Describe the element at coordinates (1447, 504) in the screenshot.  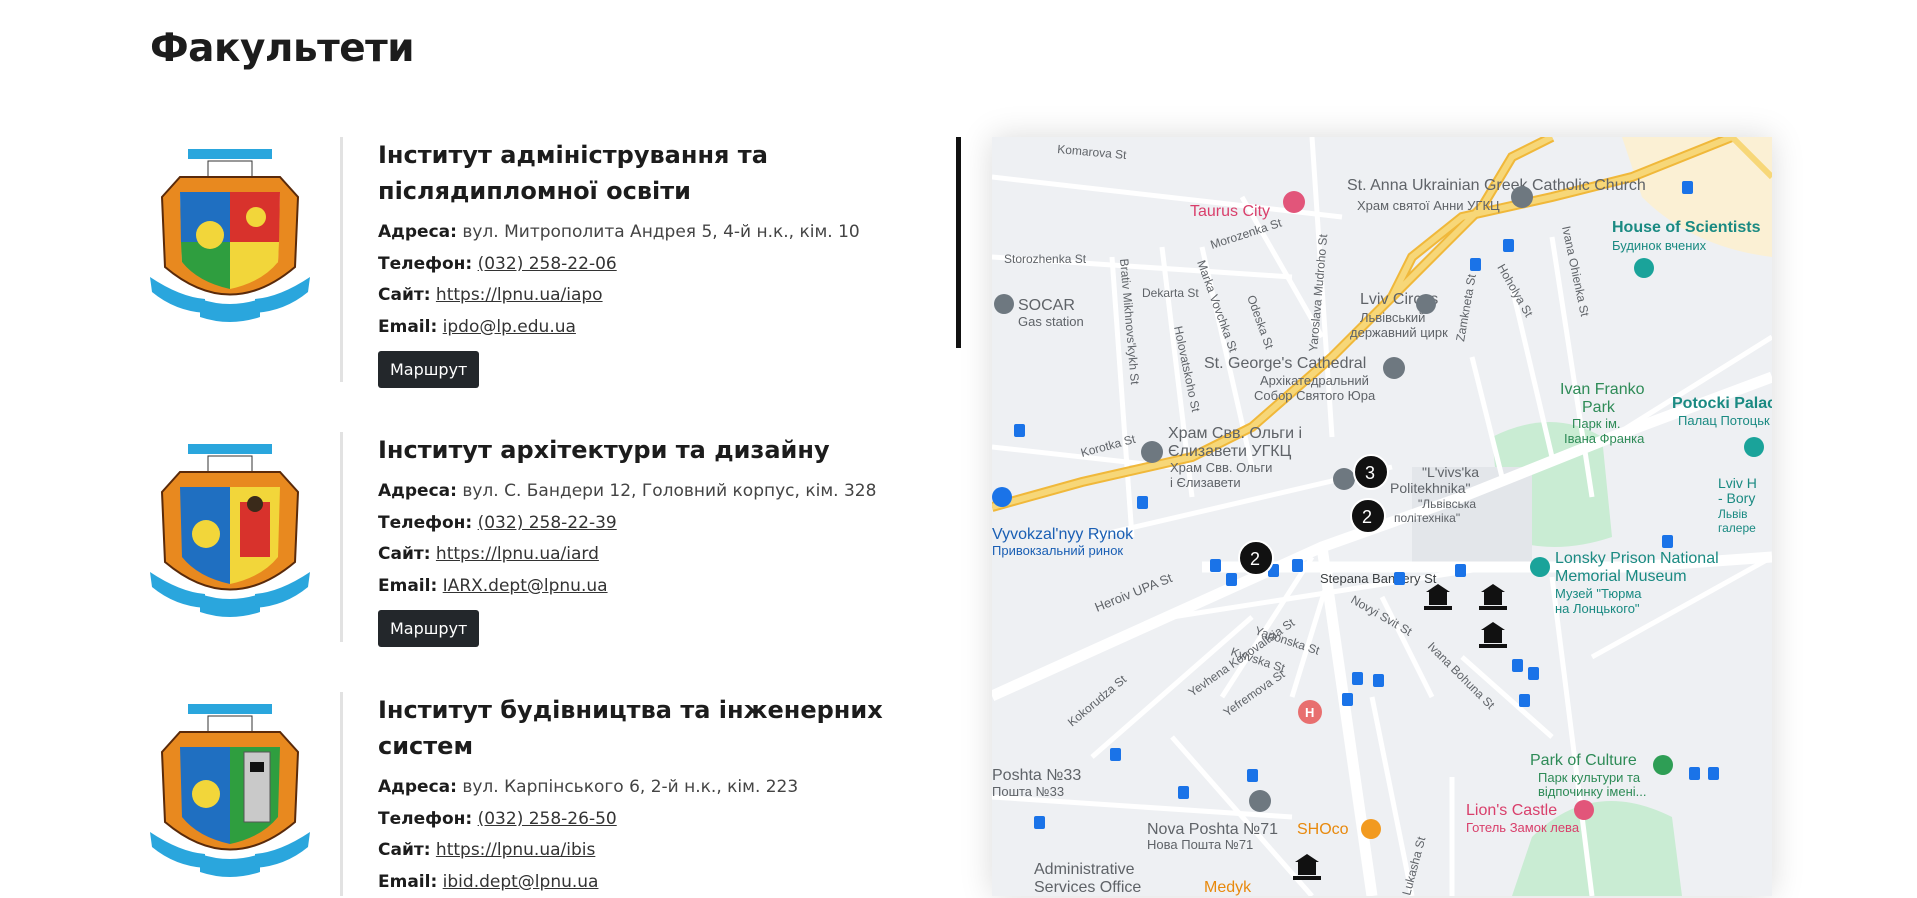
I see `place-label: "Львівська` at that location.